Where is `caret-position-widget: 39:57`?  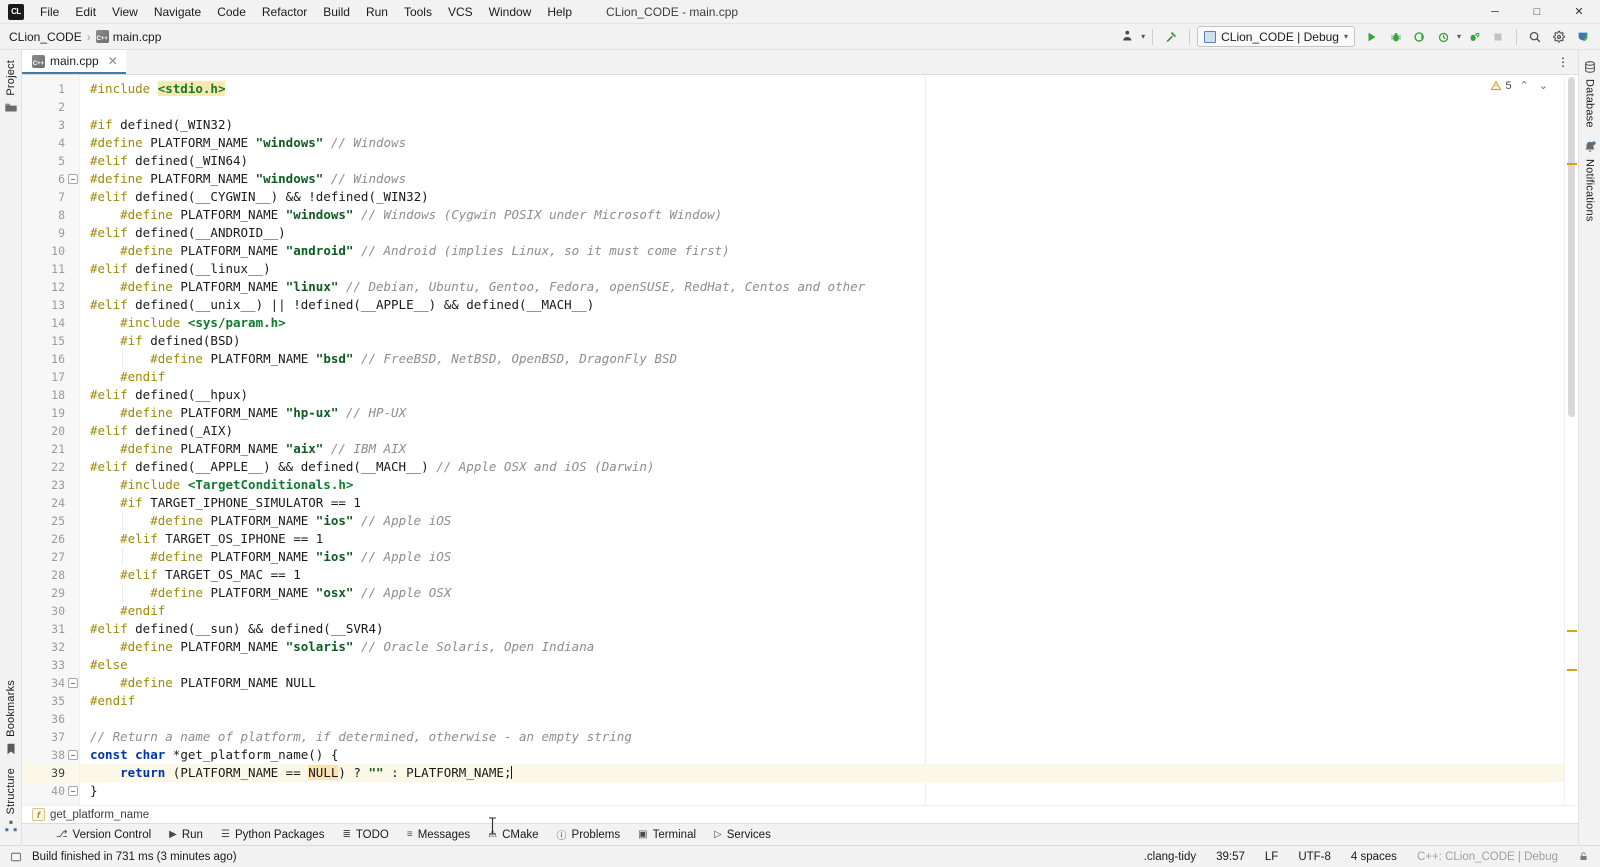 caret-position-widget: 39:57 is located at coordinates (1230, 857).